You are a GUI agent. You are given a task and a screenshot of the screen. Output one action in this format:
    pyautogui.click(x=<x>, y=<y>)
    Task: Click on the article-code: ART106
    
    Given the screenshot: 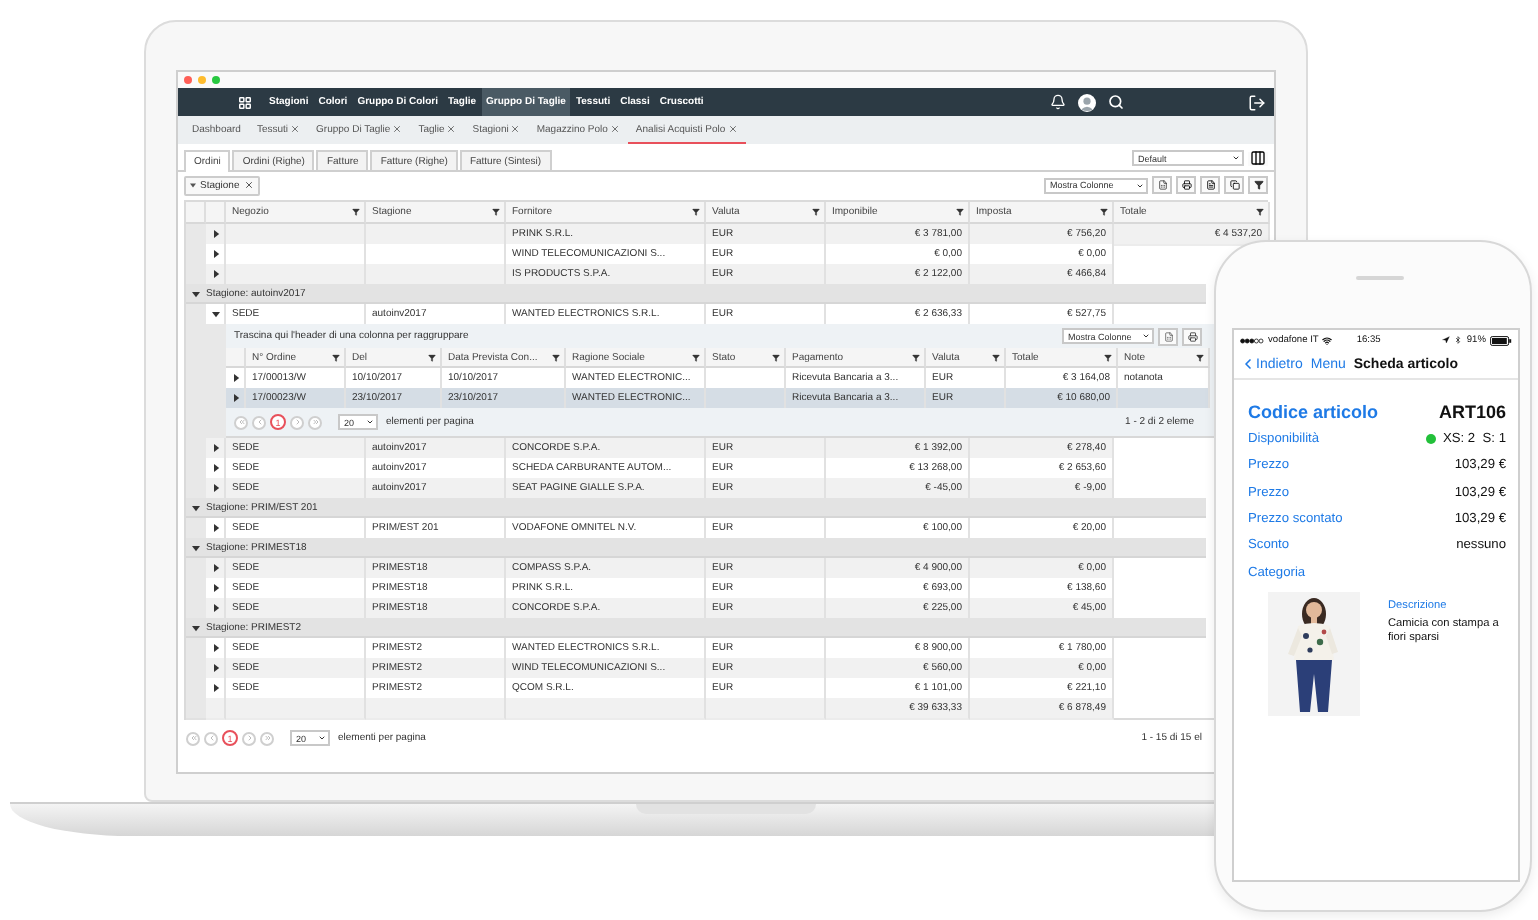 What is the action you would take?
    pyautogui.click(x=1472, y=412)
    